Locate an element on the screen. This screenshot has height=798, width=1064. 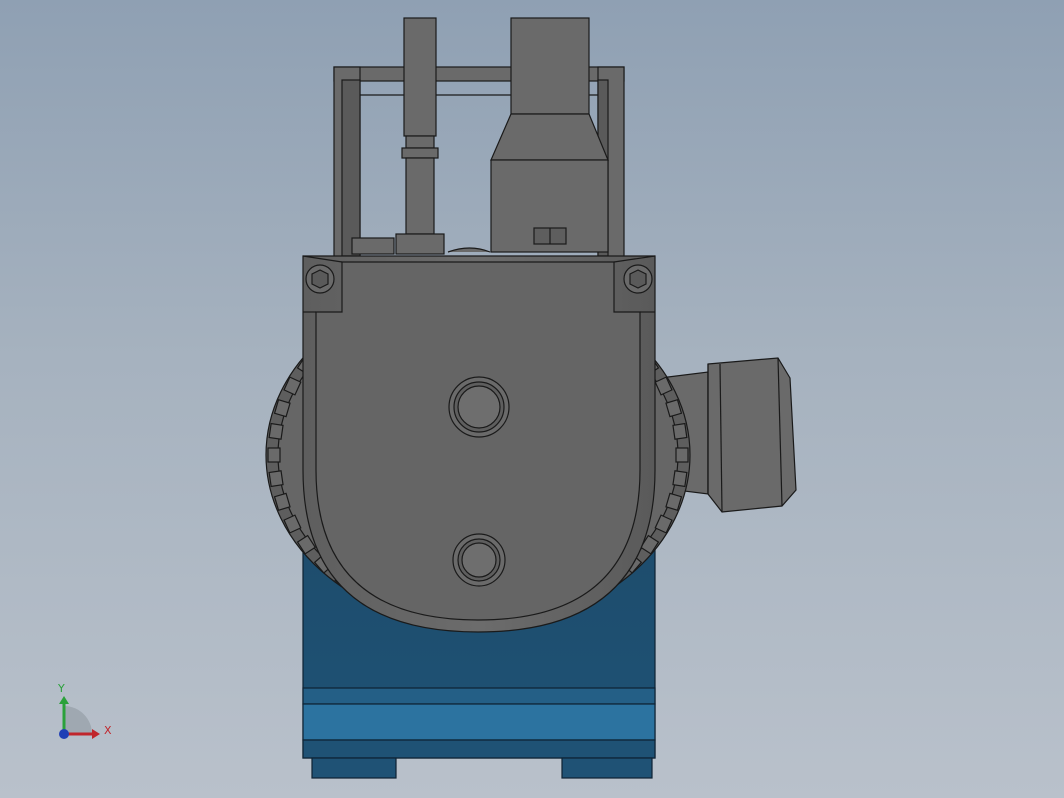
oil-drain-plug is located at coordinates (479, 560).